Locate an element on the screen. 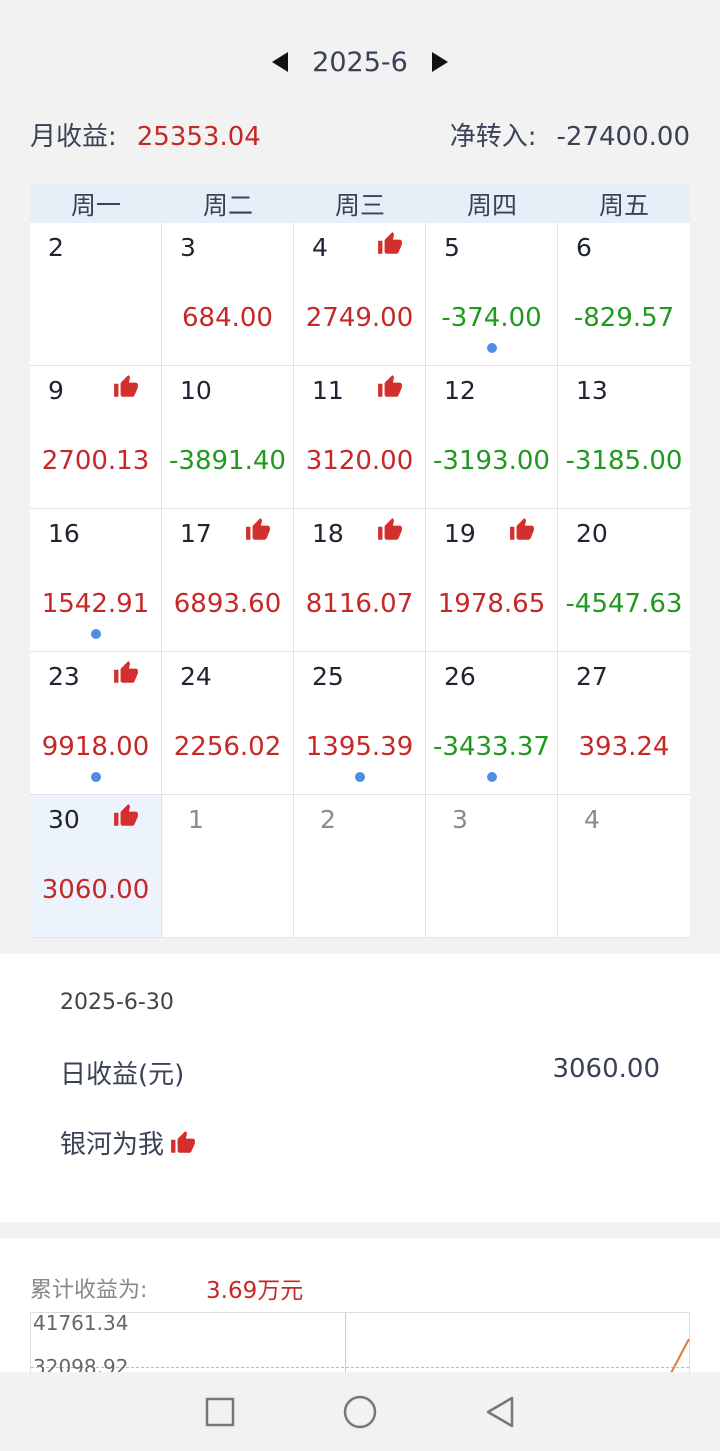  day-number: 16 is located at coordinates (64, 533).